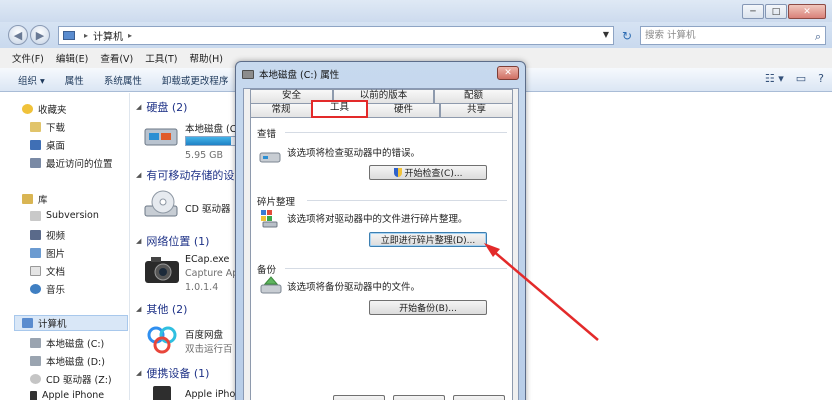 The image size is (832, 400). What do you see at coordinates (35, 271) in the screenshot?
I see `document-icon` at bounding box center [35, 271].